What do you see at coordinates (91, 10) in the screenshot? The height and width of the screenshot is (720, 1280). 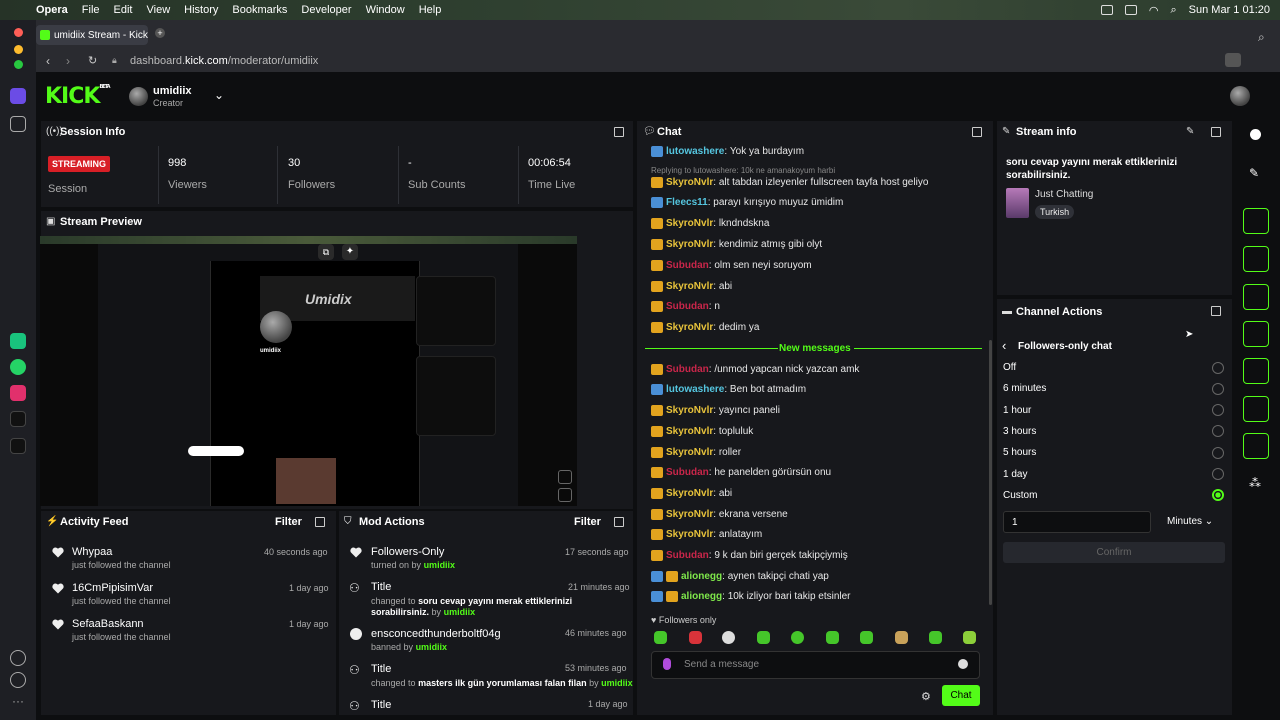 I see `menu-file: File` at bounding box center [91, 10].